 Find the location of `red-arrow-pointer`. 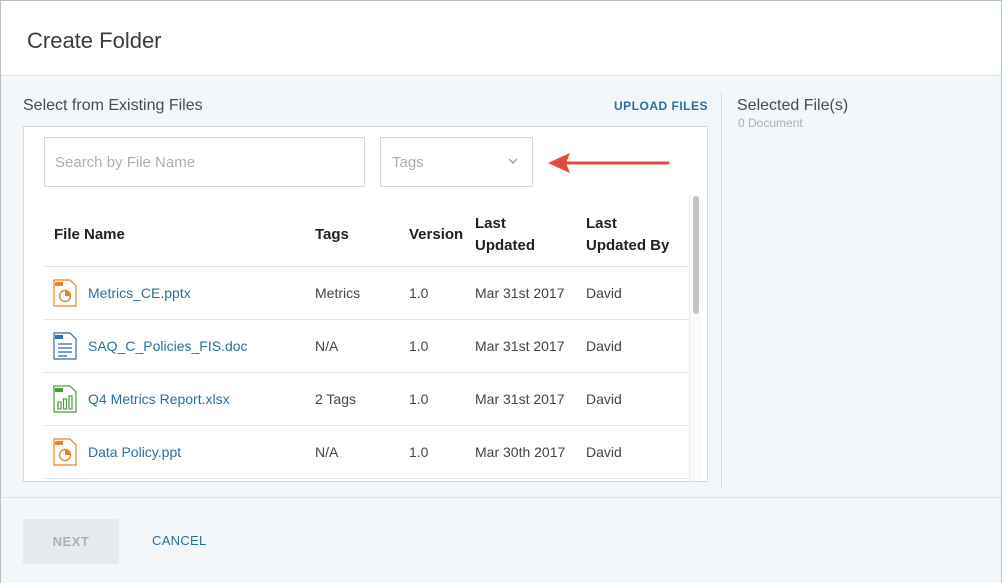

red-arrow-pointer is located at coordinates (609, 163).